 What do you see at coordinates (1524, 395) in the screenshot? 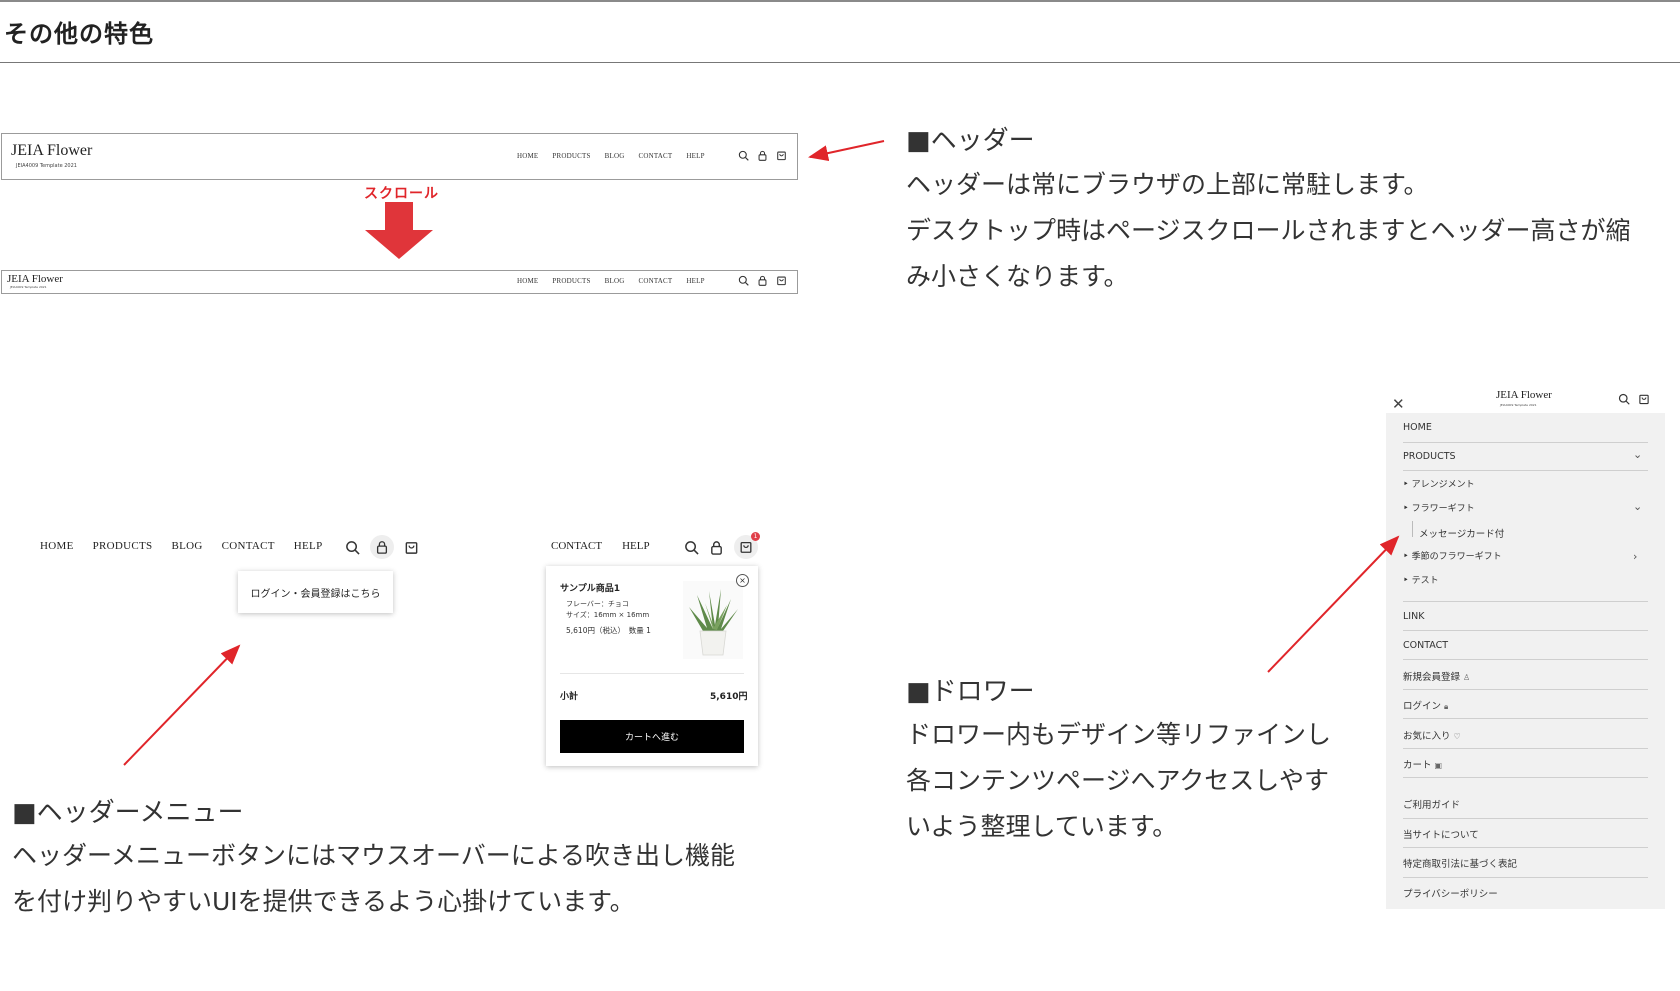
I see `drawer-logo: JEIA Flower` at bounding box center [1524, 395].